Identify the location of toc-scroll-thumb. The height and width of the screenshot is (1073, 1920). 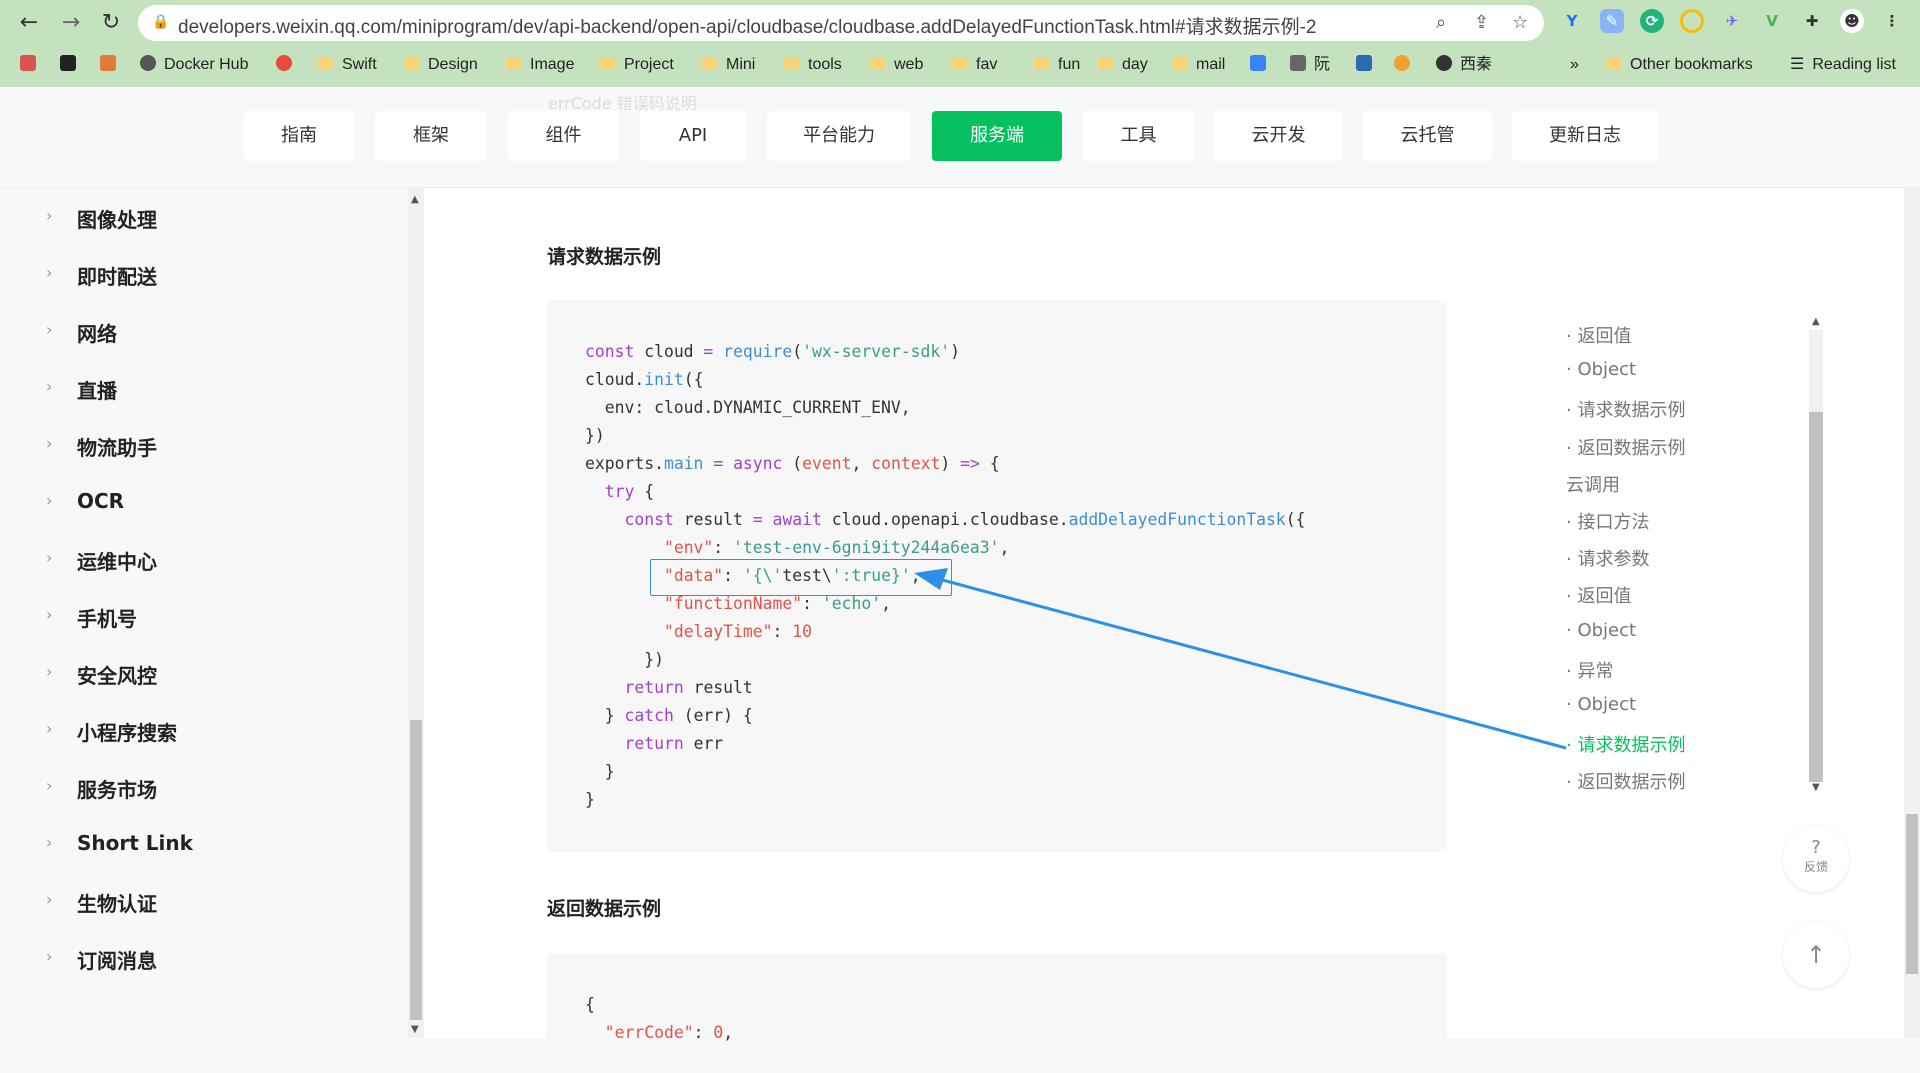
(1816, 597).